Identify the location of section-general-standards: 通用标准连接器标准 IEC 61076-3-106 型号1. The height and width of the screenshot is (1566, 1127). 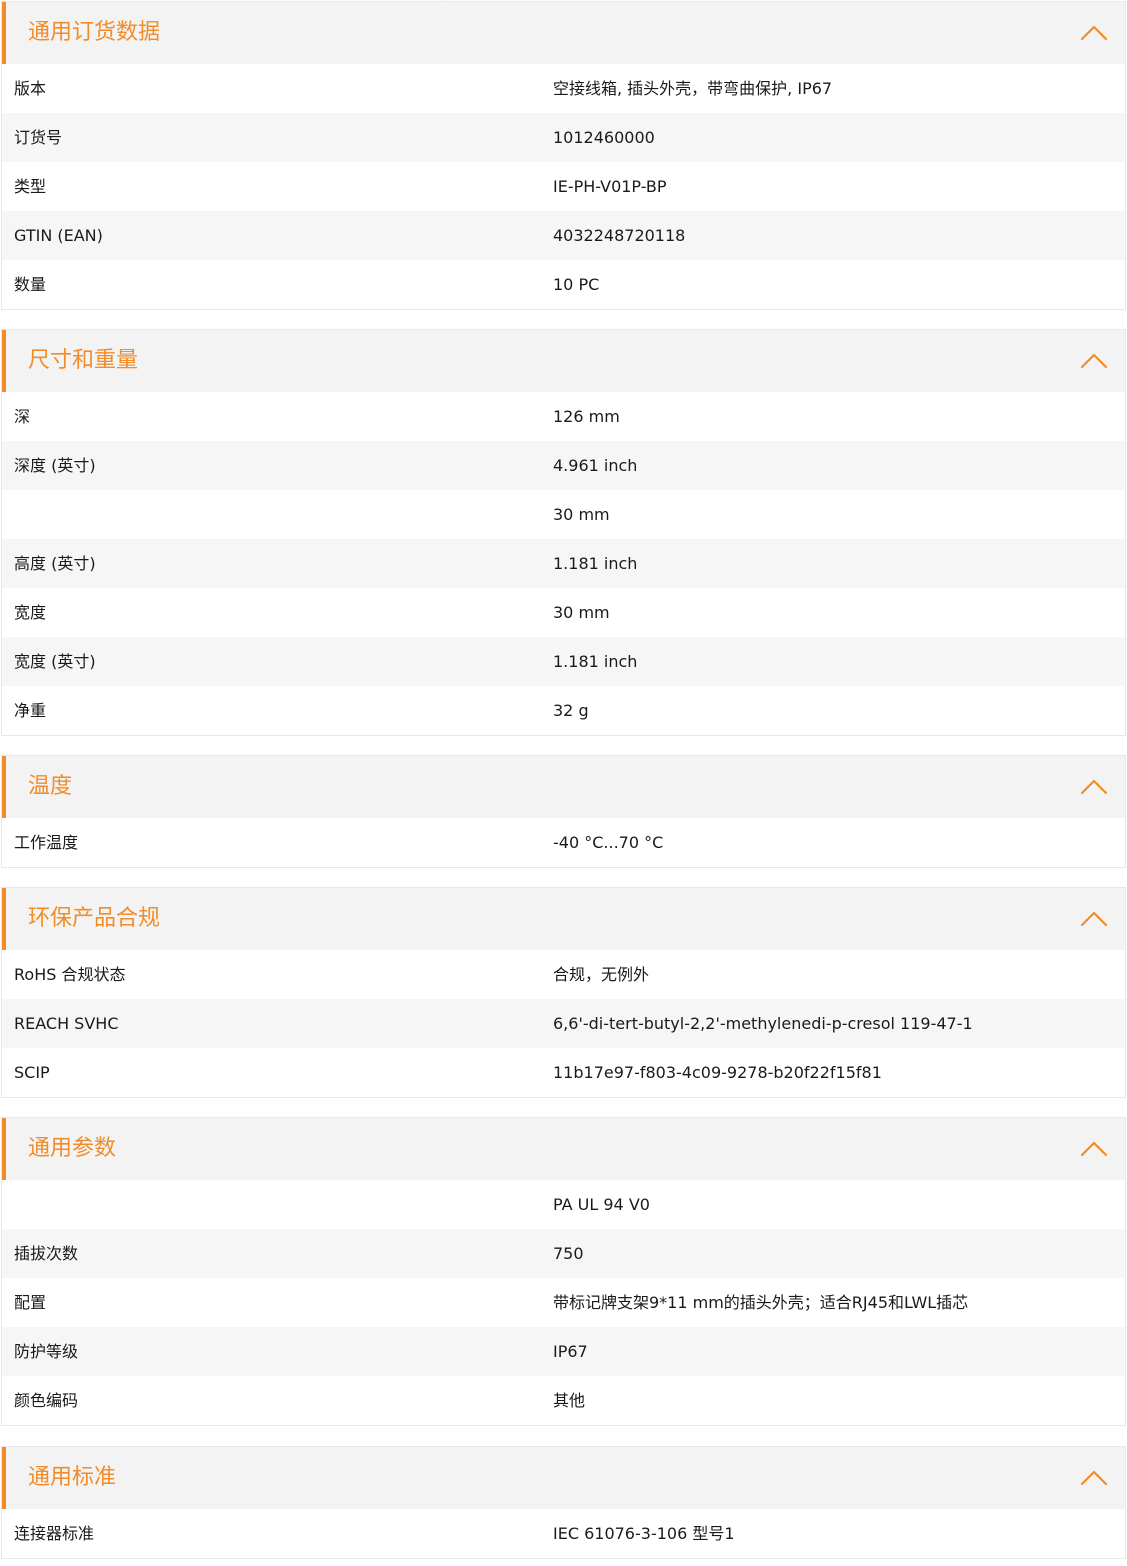
(563, 1502).